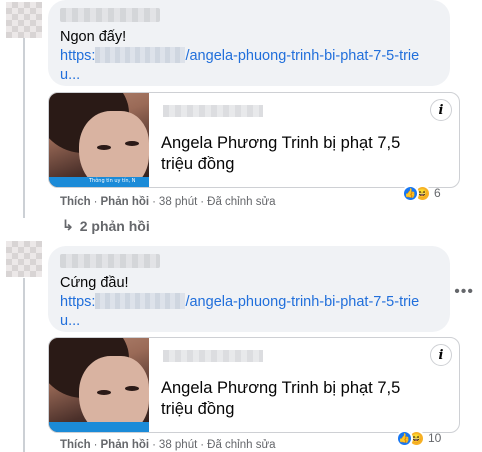  I want to click on reaction-summary: 👍 😆 10, so click(418, 438).